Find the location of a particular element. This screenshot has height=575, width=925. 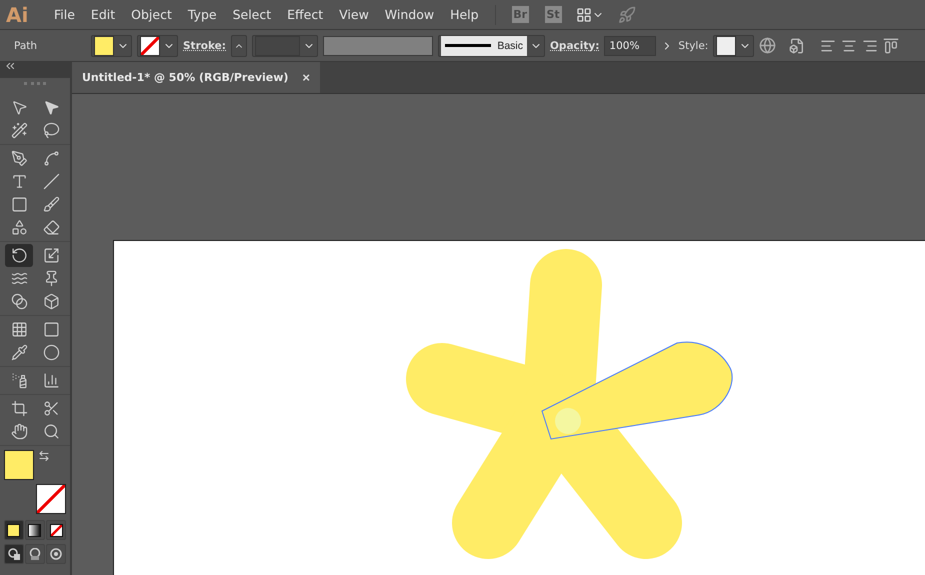

rotate-icon is located at coordinates (19, 255).